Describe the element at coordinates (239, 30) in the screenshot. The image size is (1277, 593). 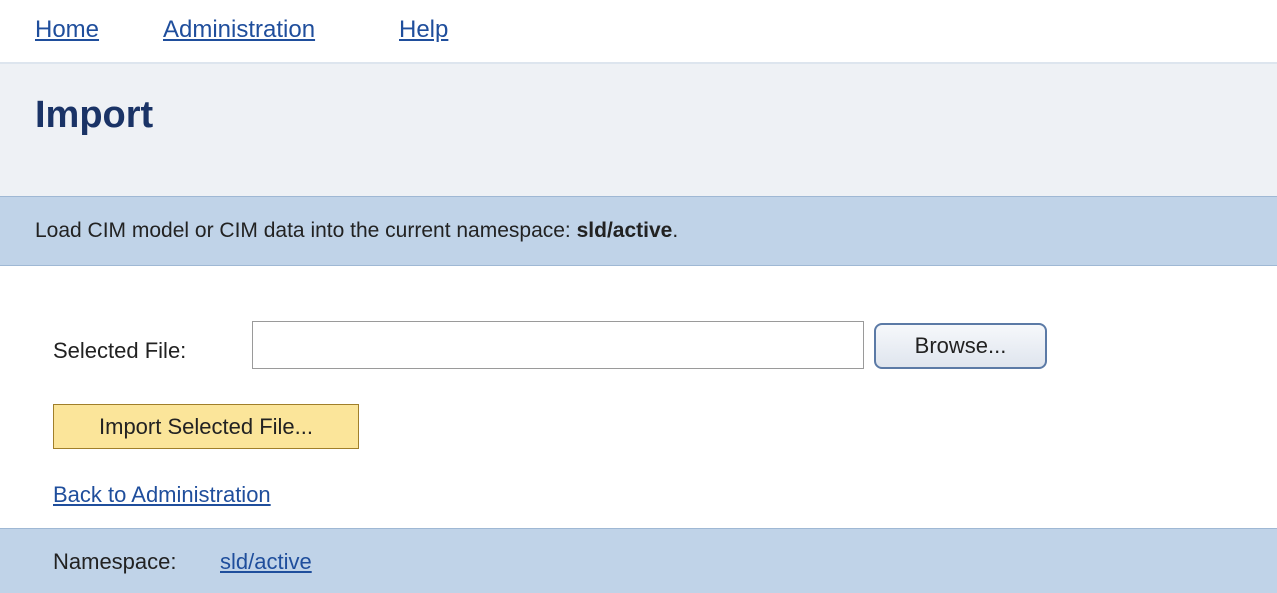
I see `nav-administration-link: Administration` at that location.